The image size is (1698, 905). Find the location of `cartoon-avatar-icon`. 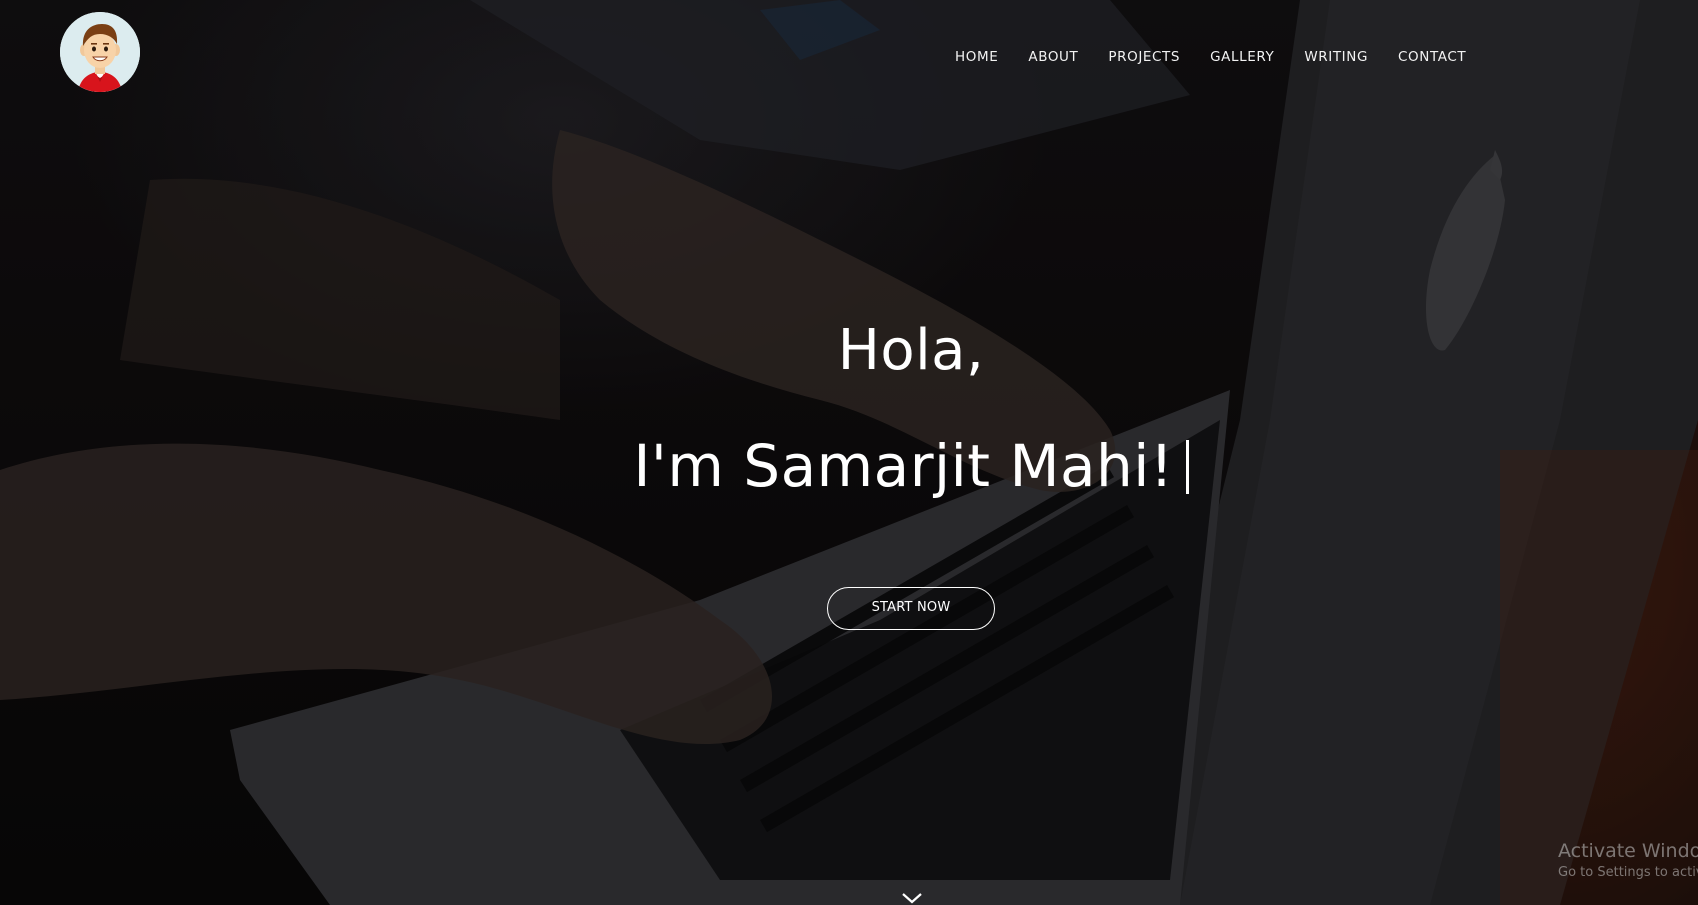

cartoon-avatar-icon is located at coordinates (100, 52).